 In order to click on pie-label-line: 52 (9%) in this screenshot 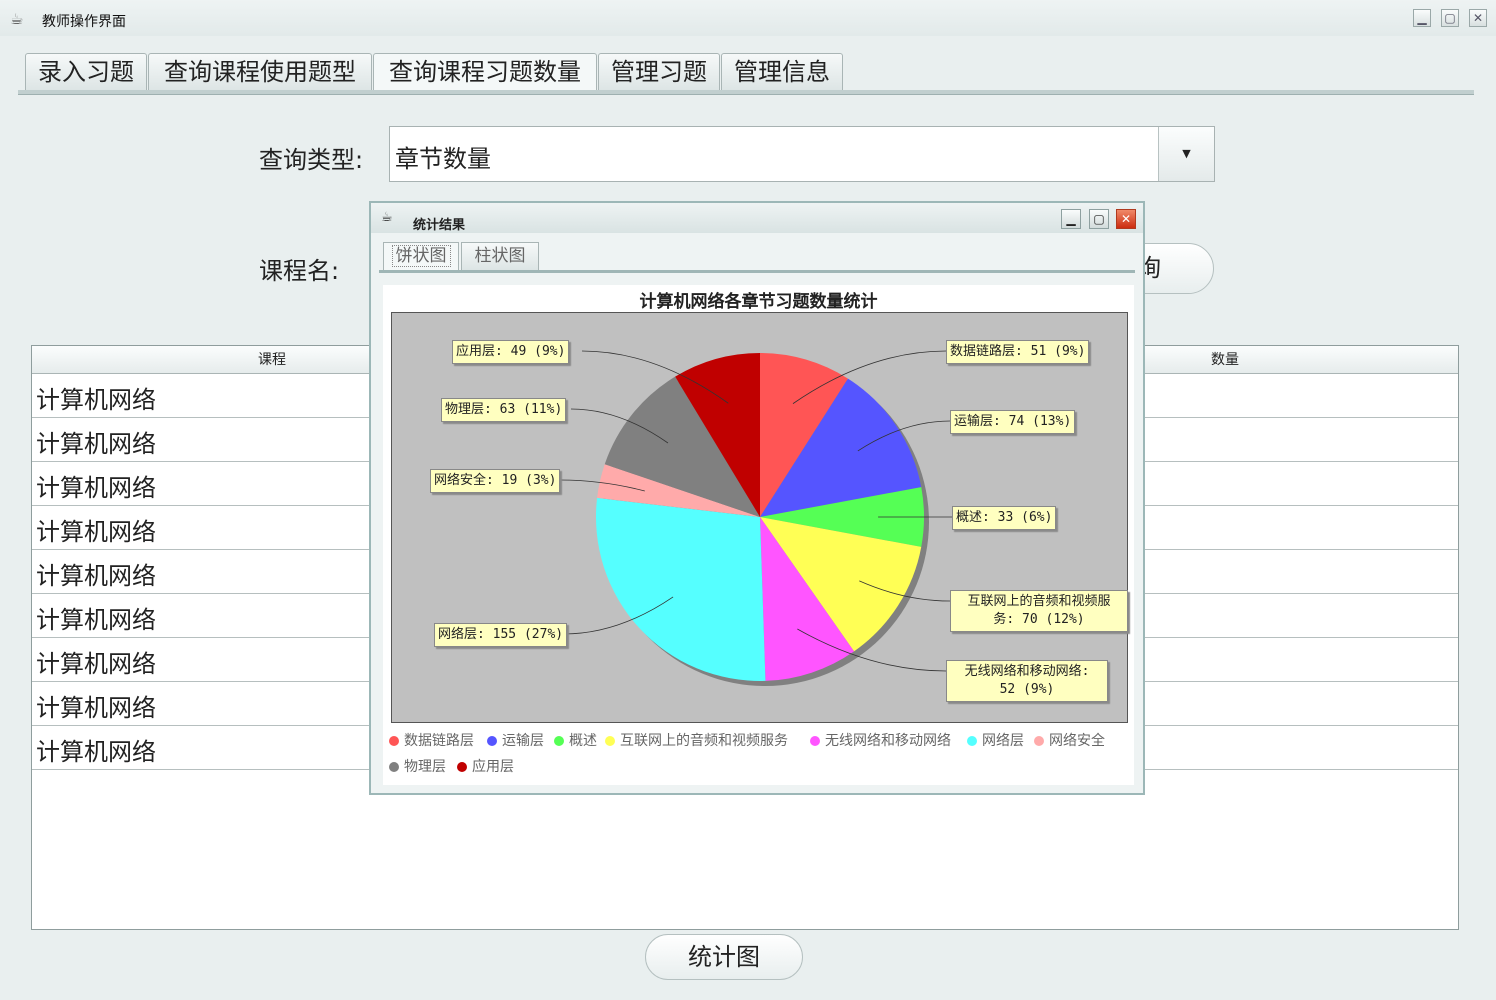, I will do `click(1027, 689)`.